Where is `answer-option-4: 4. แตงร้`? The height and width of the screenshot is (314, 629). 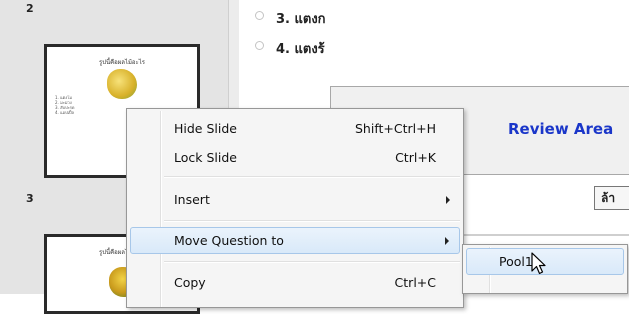
answer-option-4: 4. แตงร้ is located at coordinates (290, 48).